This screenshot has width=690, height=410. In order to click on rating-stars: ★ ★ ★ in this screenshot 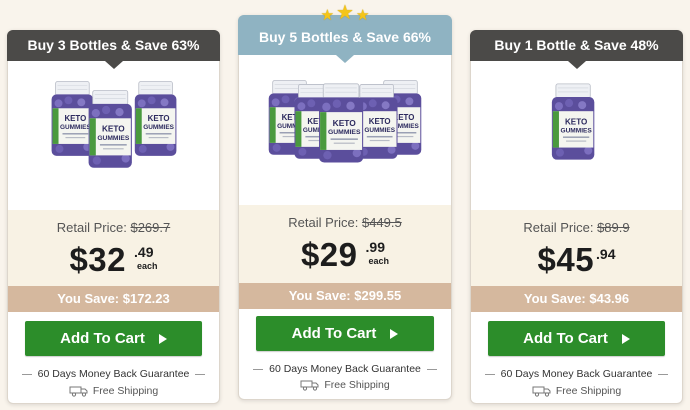, I will do `click(345, 13)`.